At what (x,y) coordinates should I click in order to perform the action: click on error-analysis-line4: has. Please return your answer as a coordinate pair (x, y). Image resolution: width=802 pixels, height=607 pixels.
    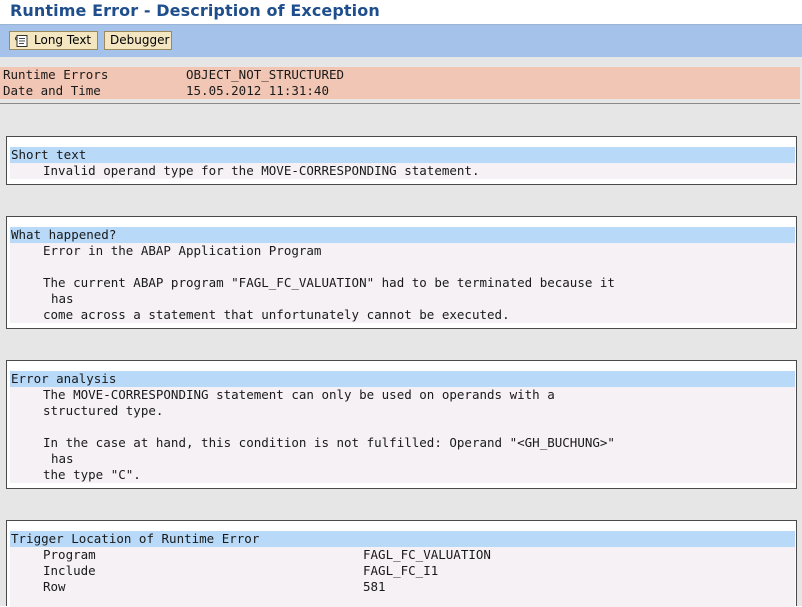
    Looking at the image, I should click on (62, 458).